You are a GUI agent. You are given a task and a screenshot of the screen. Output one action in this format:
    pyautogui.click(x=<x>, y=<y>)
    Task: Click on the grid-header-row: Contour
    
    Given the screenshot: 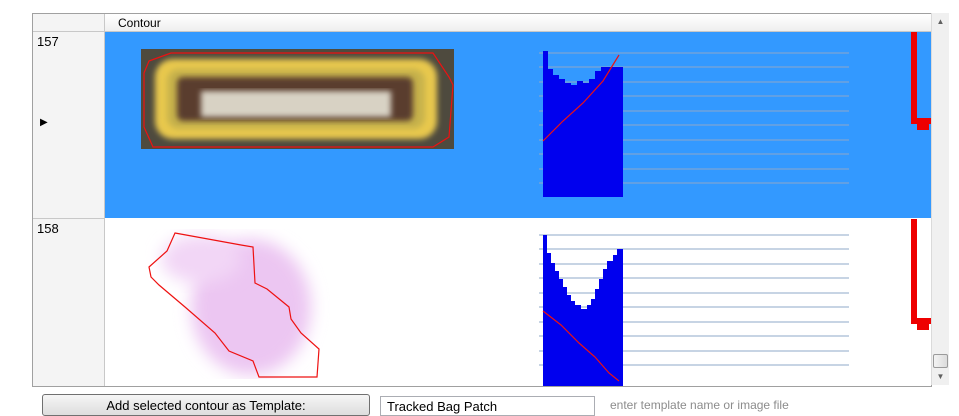 What is the action you would take?
    pyautogui.click(x=482, y=23)
    